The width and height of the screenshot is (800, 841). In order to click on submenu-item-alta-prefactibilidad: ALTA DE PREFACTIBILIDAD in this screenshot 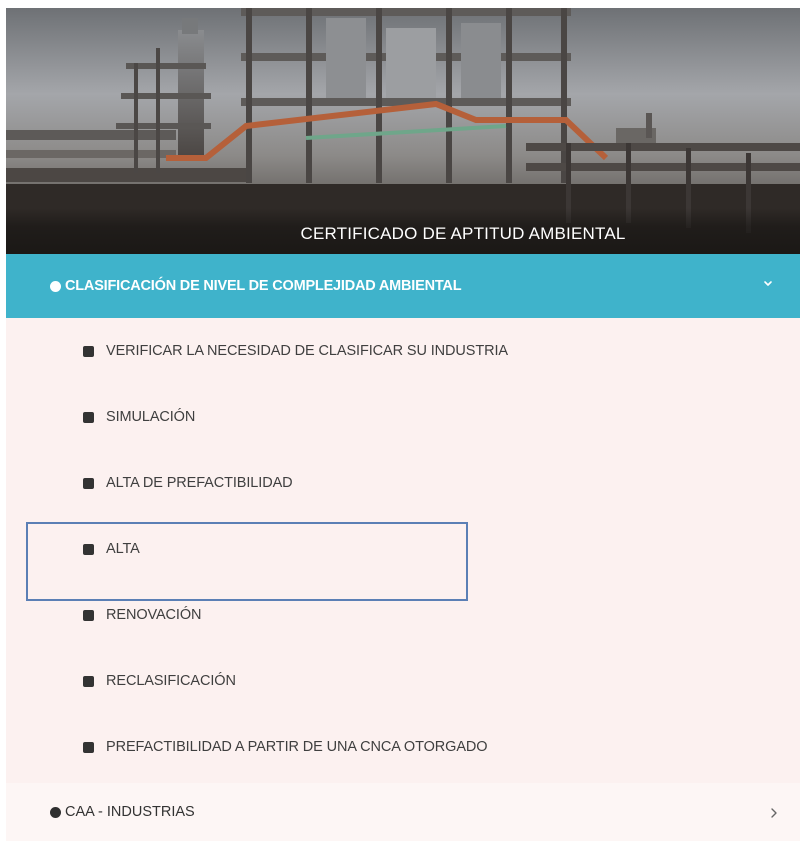, I will do `click(403, 483)`.